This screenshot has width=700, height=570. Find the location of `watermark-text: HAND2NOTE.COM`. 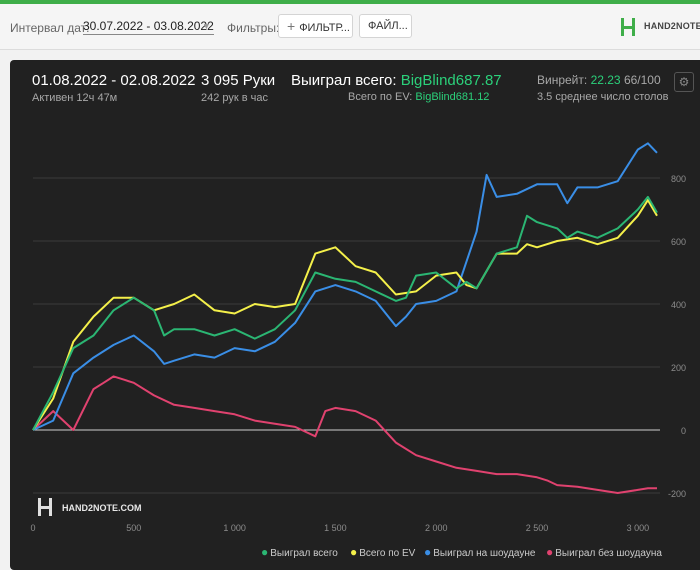

watermark-text: HAND2NOTE.COM is located at coordinates (102, 508).